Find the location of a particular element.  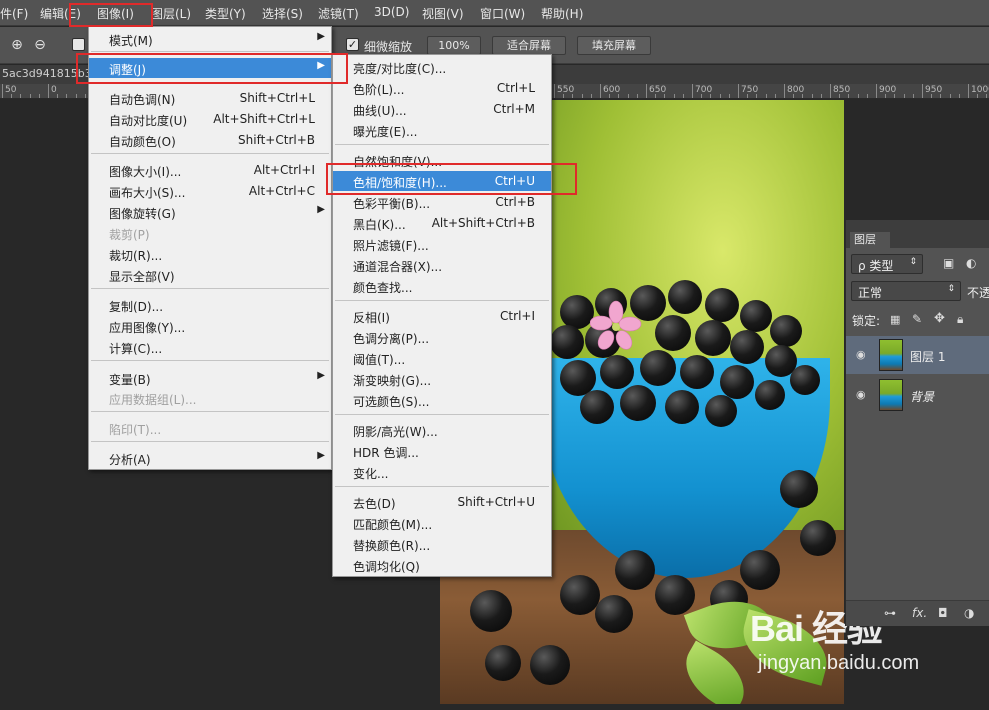

layer-row-background: ◉ 背景 is located at coordinates (917, 395).